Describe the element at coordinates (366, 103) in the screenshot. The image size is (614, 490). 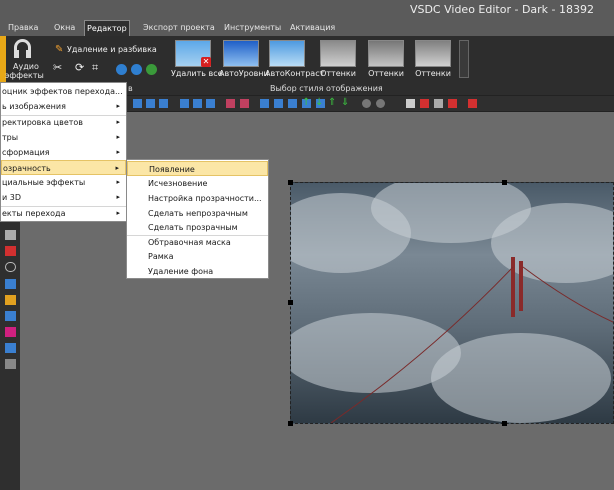
I see `group-icon` at that location.